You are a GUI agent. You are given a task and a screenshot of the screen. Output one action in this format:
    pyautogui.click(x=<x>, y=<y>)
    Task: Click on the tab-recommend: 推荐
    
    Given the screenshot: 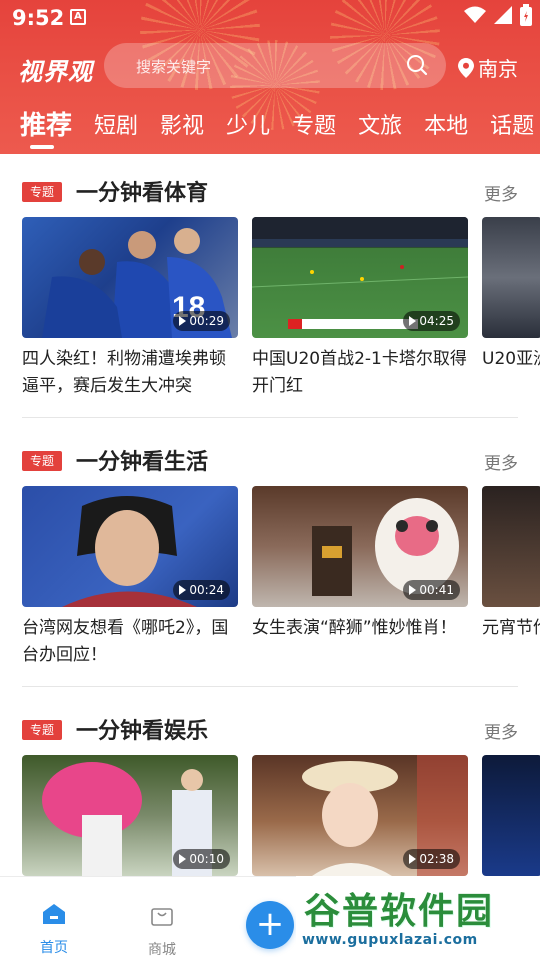 What is the action you would take?
    pyautogui.click(x=46, y=123)
    